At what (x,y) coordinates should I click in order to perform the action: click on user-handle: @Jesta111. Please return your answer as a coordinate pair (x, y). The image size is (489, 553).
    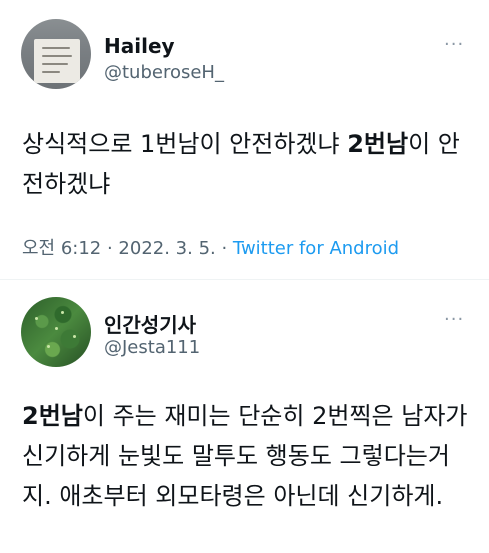
    Looking at the image, I should click on (152, 347).